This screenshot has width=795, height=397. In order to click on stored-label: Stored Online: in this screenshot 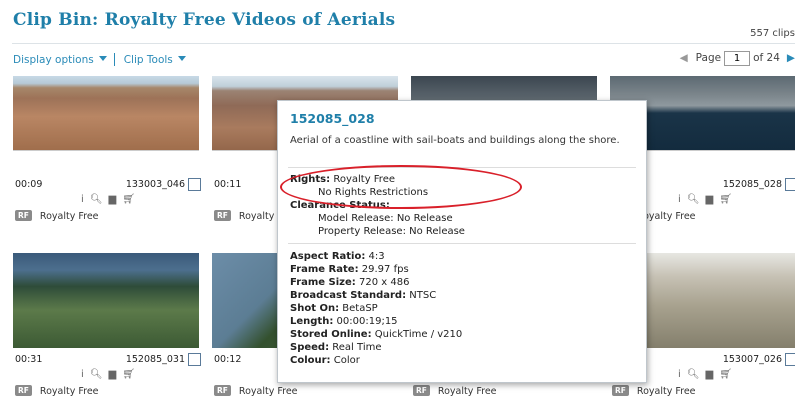, I will do `click(331, 334)`.